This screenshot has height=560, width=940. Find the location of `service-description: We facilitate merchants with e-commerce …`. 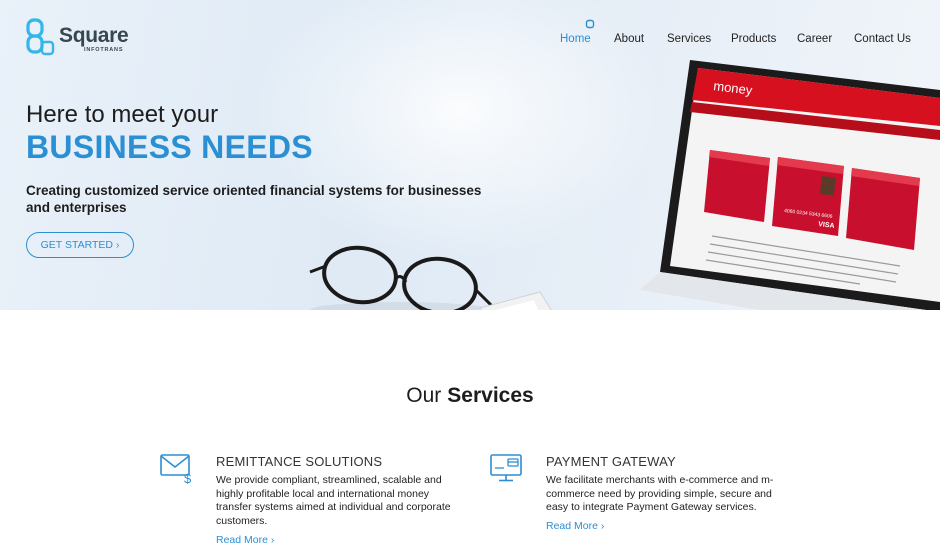

service-description: We facilitate merchants with e-commerce … is located at coordinates (660, 494).